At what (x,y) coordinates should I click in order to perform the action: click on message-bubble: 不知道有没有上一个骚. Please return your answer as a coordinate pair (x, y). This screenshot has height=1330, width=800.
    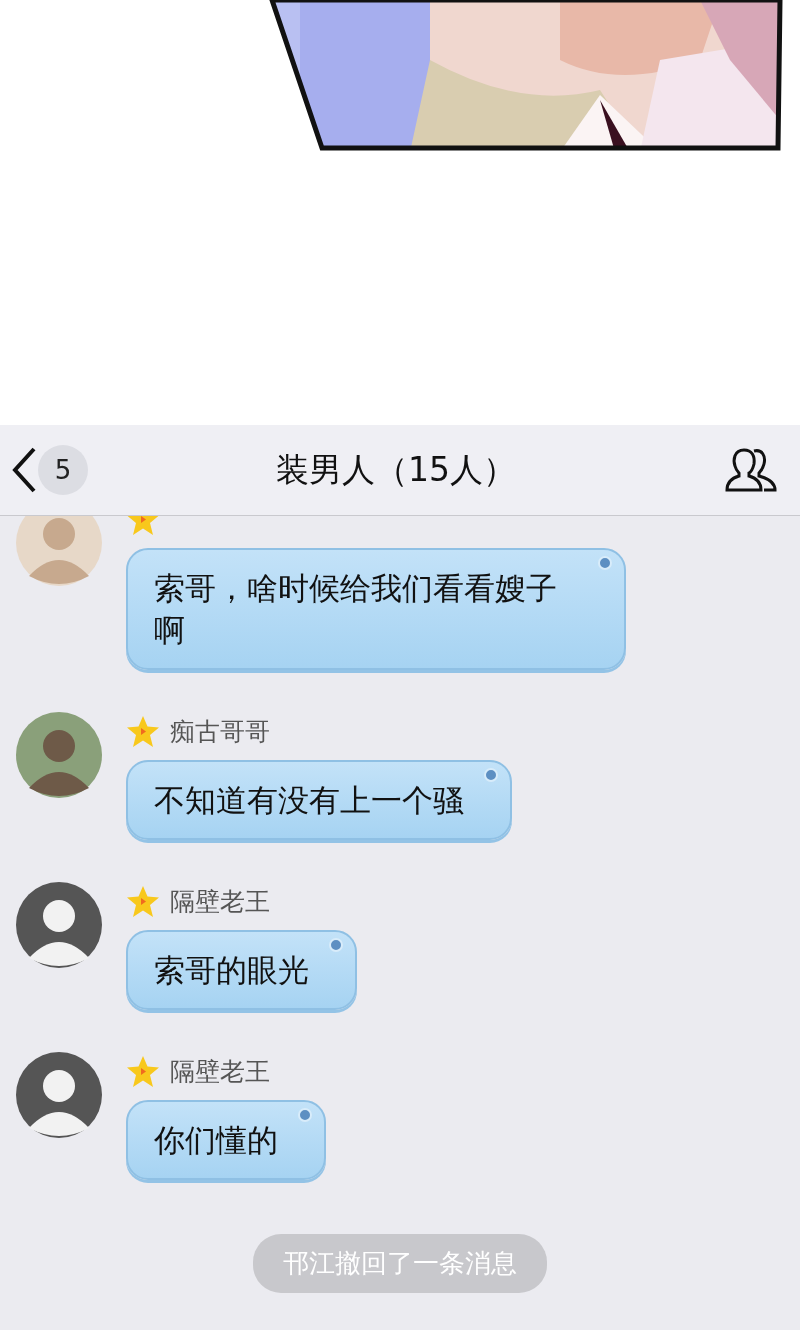
    Looking at the image, I should click on (319, 800).